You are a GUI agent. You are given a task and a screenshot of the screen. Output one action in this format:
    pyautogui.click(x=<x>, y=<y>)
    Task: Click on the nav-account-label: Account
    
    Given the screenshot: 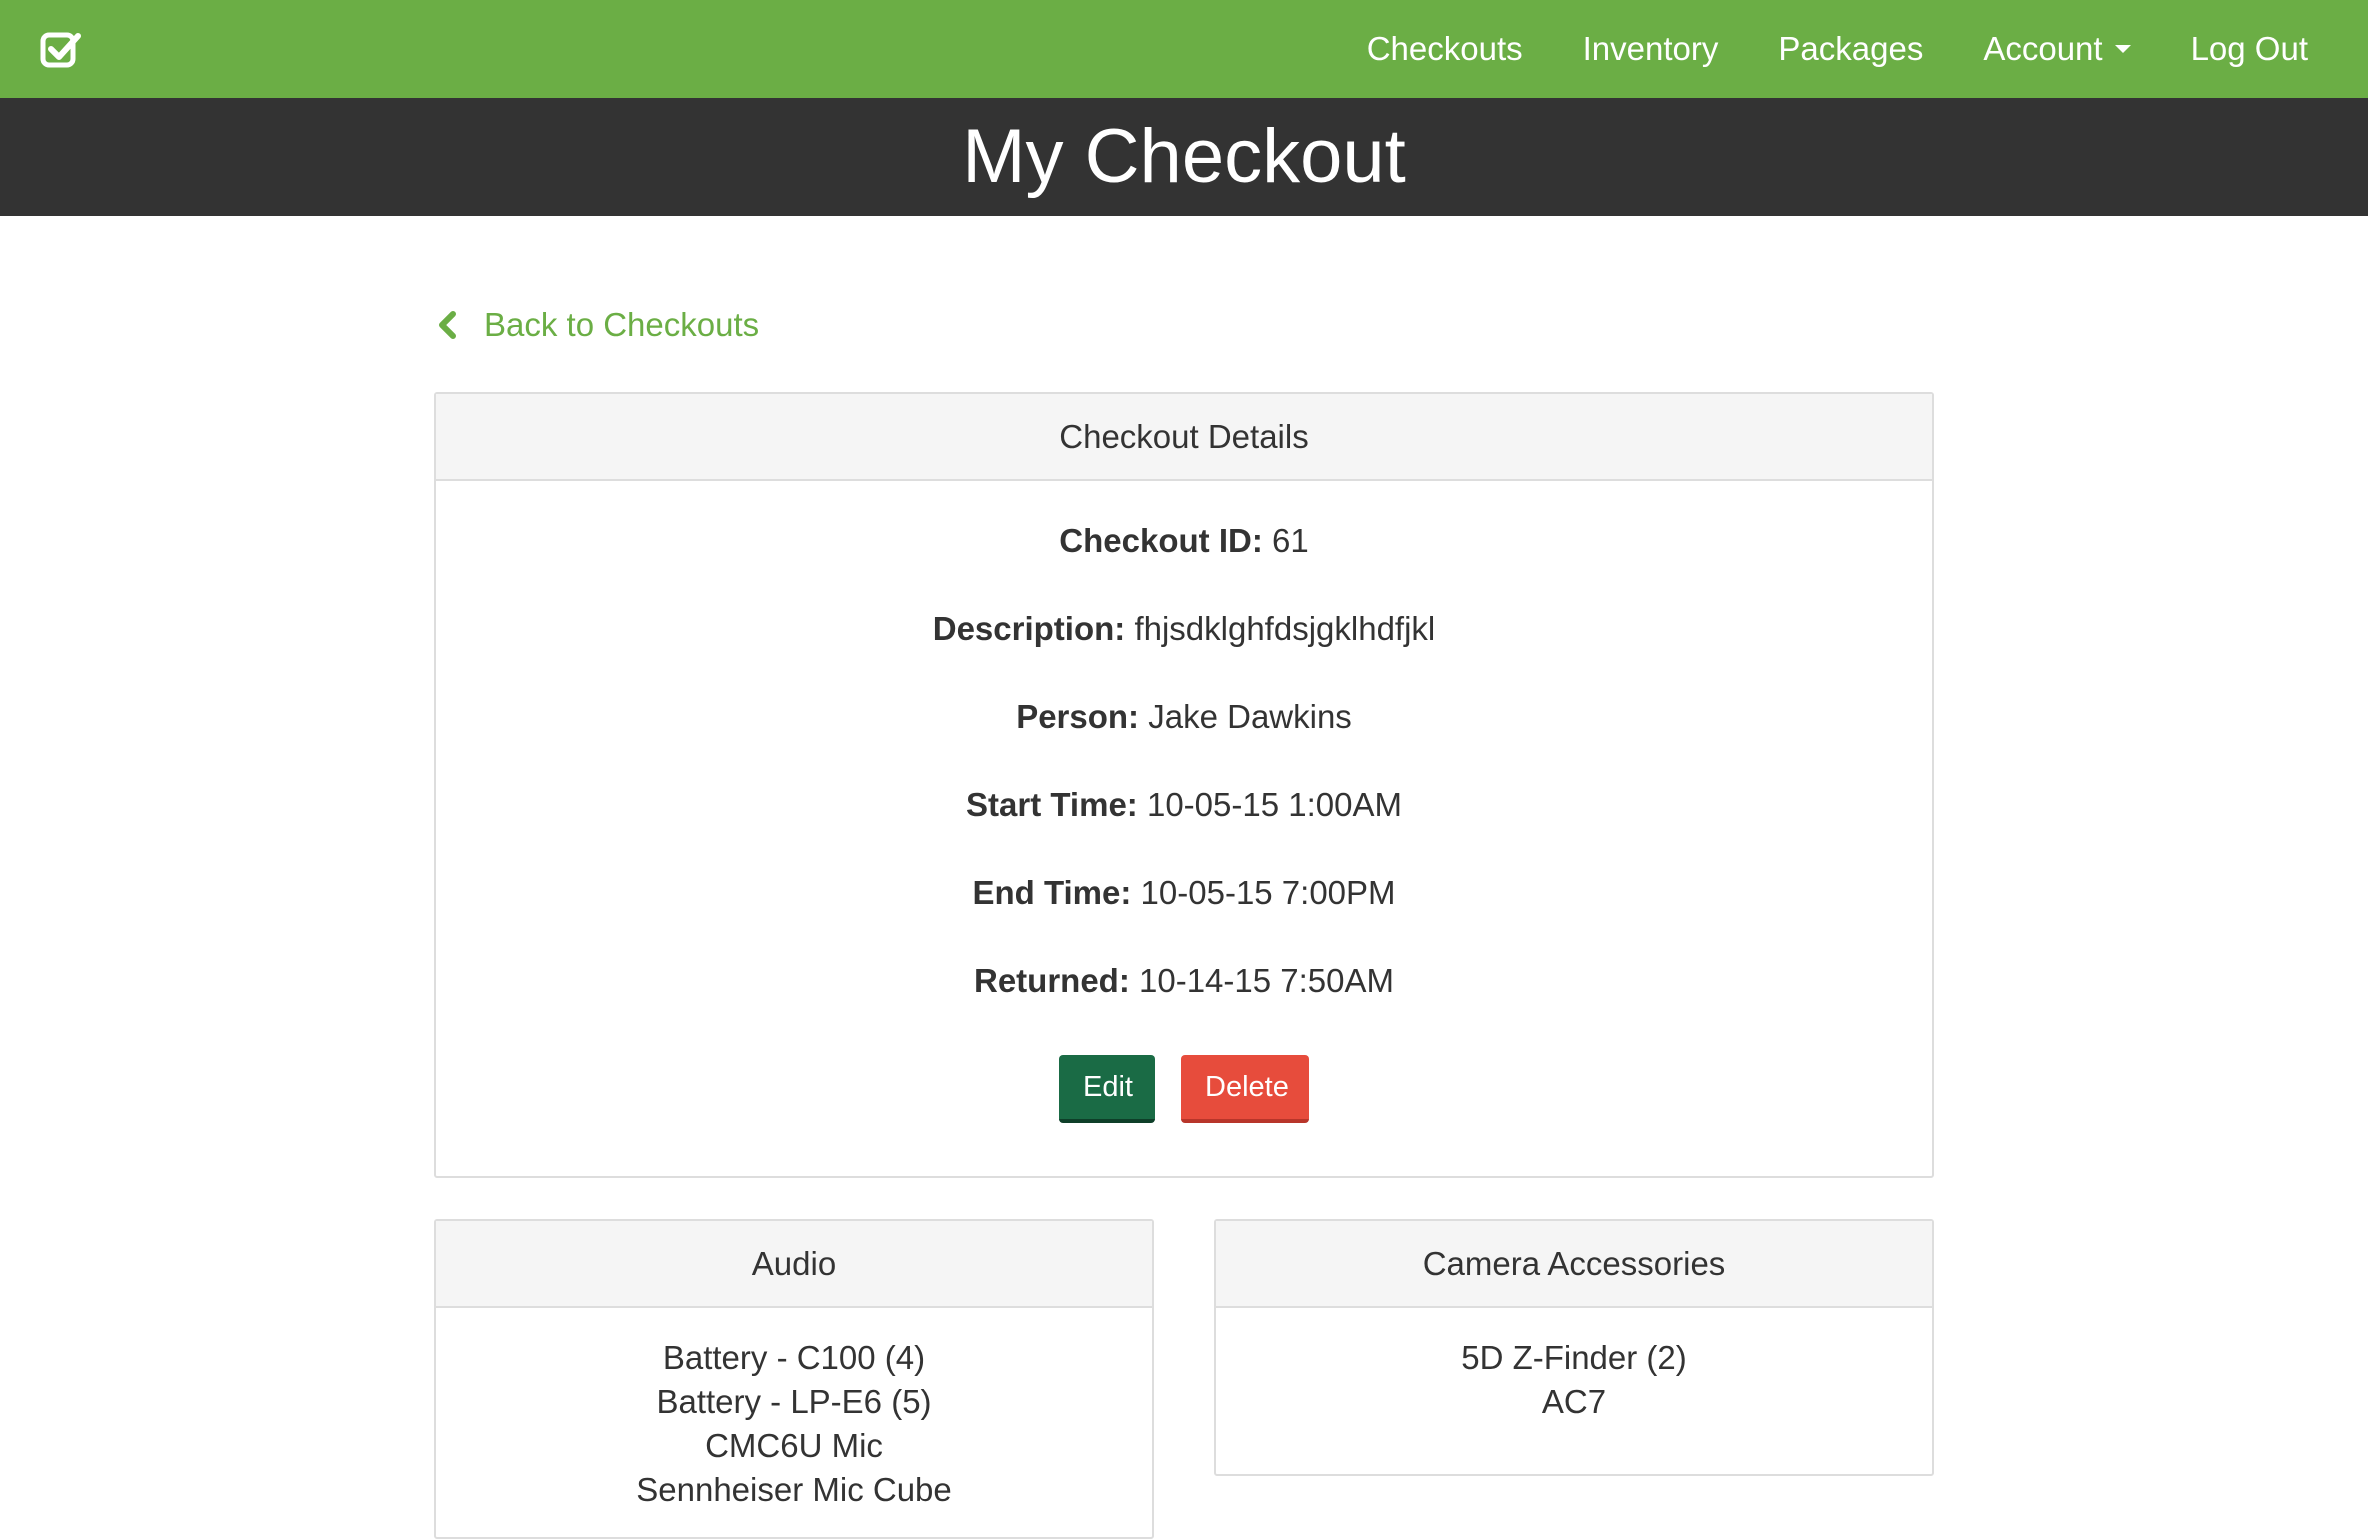 What is the action you would take?
    pyautogui.click(x=2043, y=48)
    